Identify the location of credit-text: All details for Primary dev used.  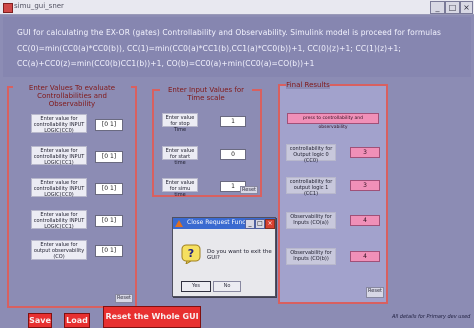
(431, 317).